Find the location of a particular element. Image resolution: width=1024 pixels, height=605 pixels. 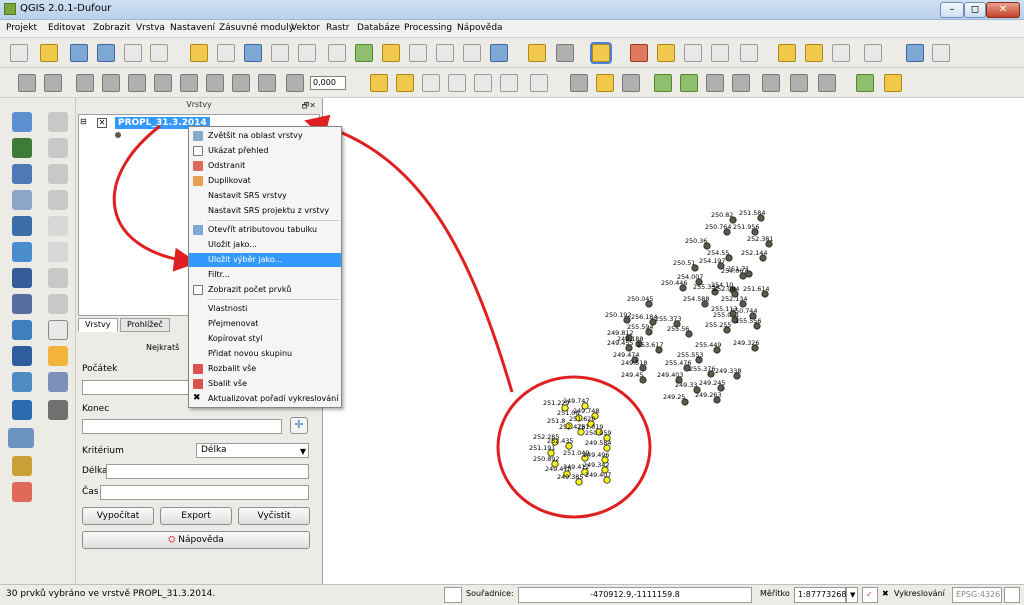

touch-icon is located at coordinates (199, 53).